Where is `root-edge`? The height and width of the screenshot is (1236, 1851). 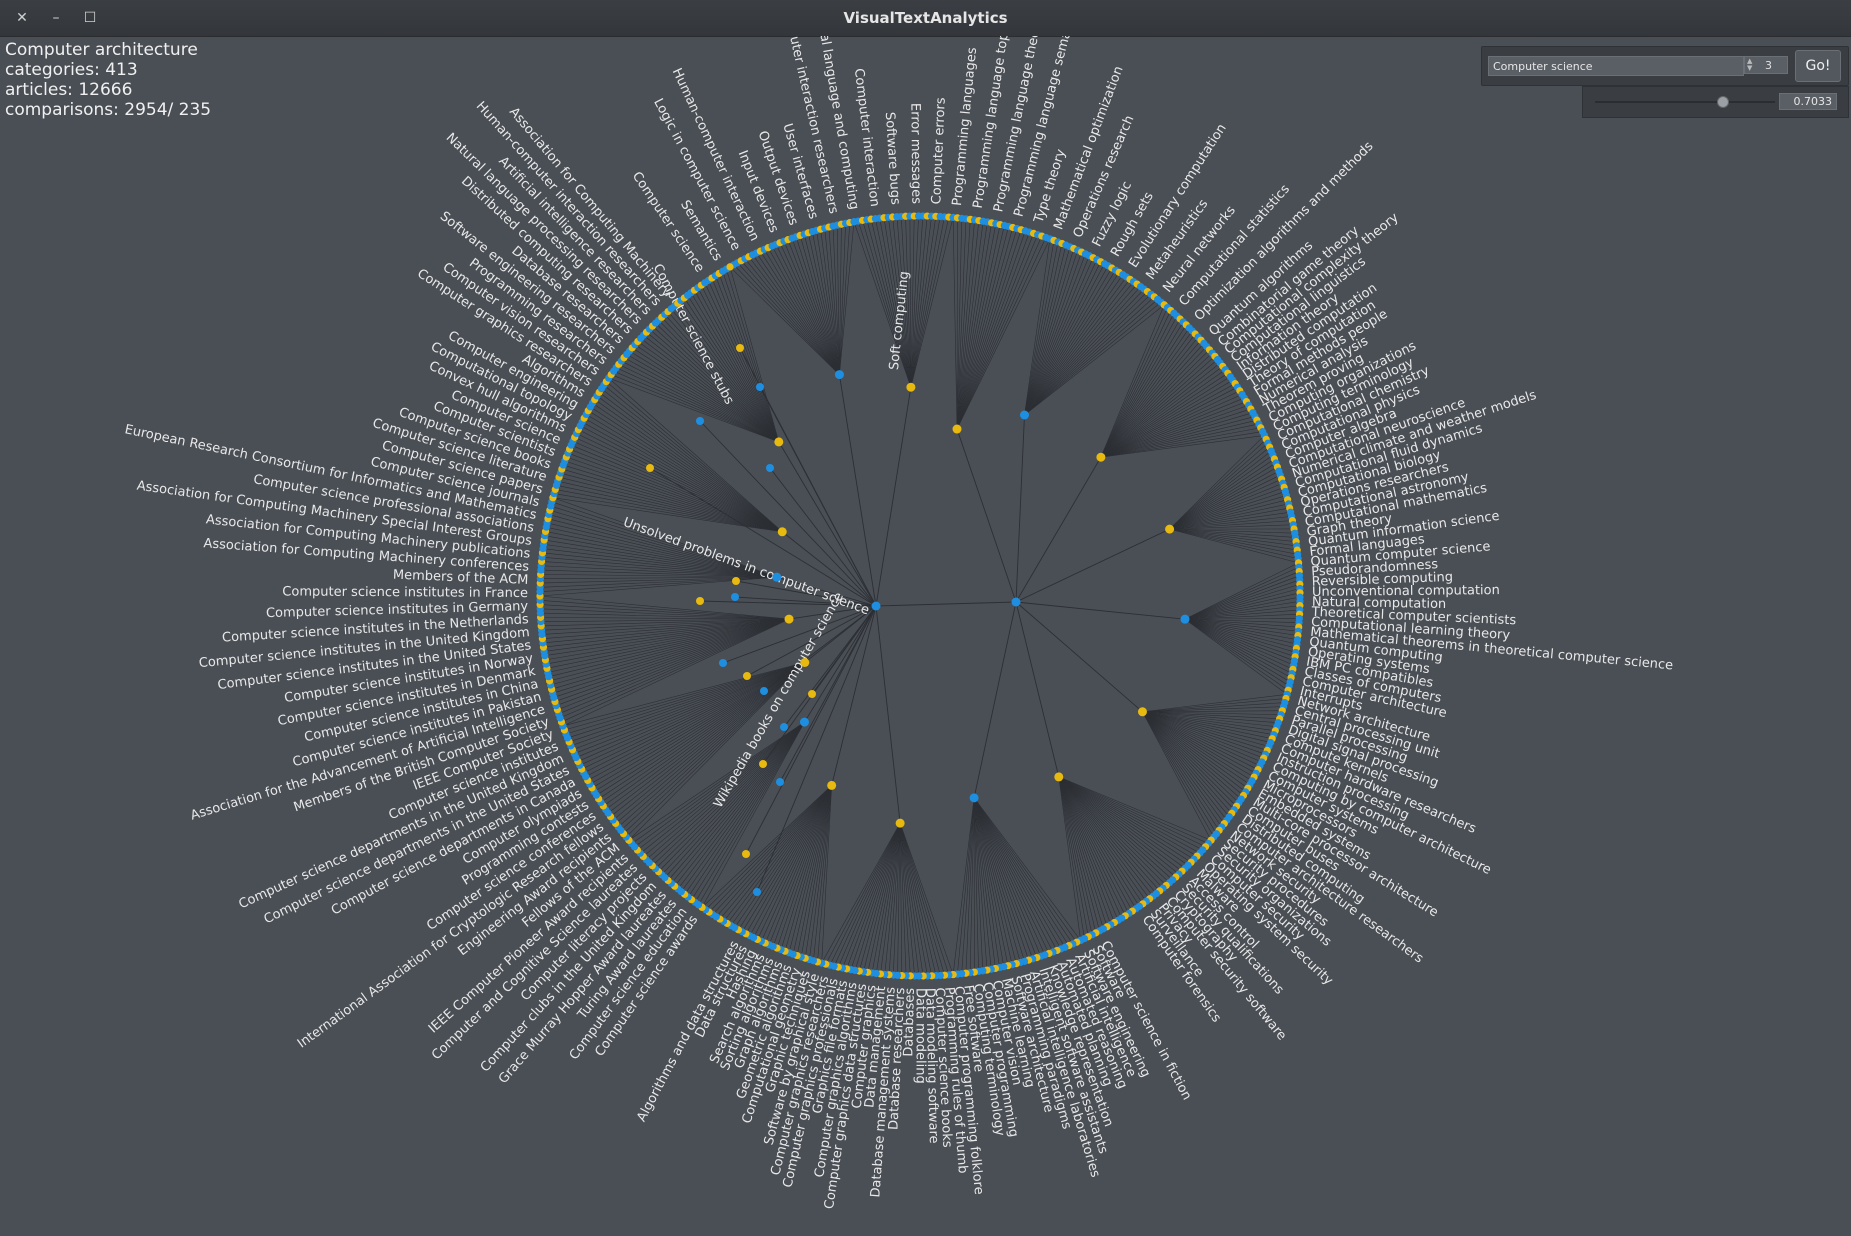
root-edge is located at coordinates (946, 604).